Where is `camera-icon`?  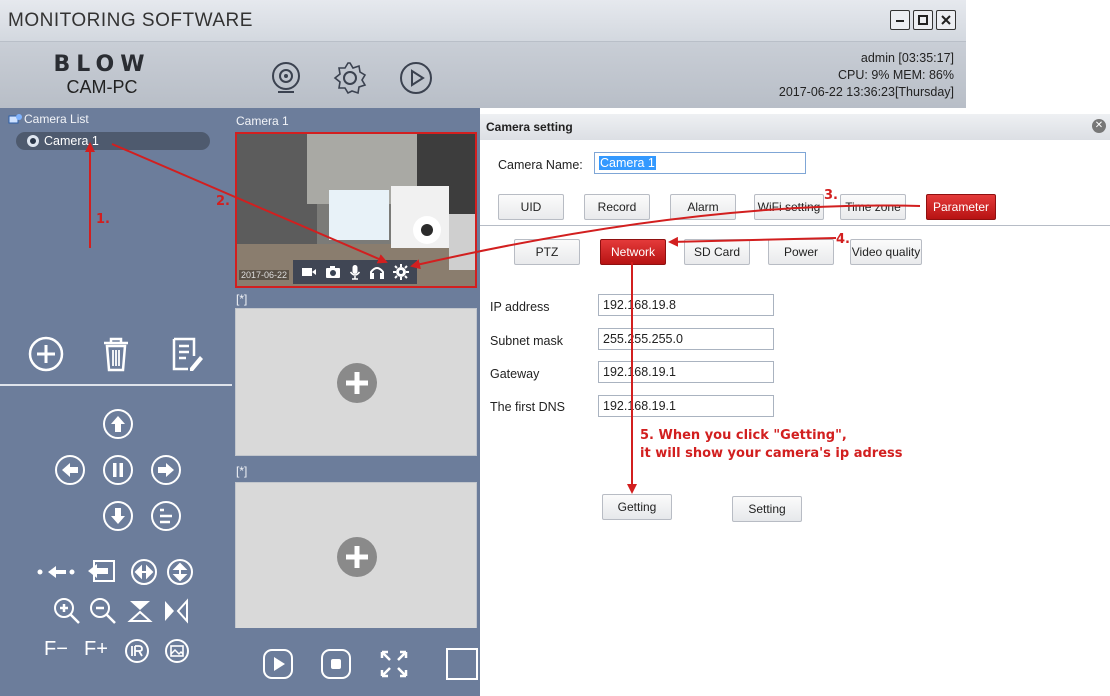
camera-icon is located at coordinates (286, 78).